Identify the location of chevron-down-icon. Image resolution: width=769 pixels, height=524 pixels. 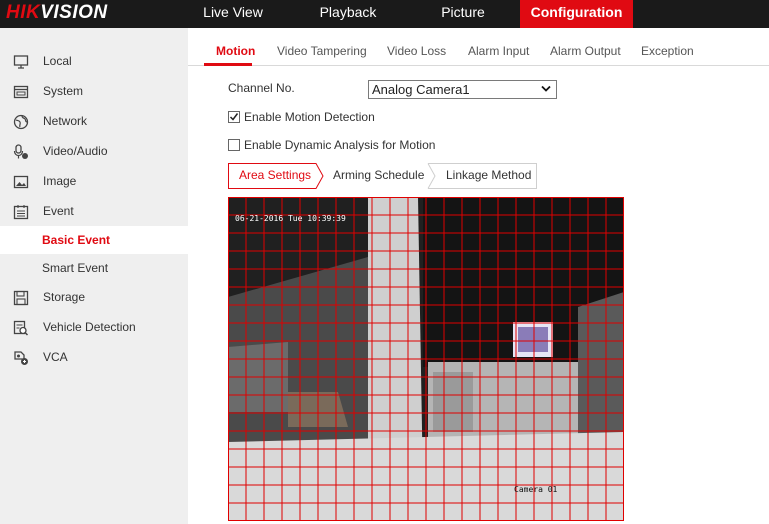
(546, 88).